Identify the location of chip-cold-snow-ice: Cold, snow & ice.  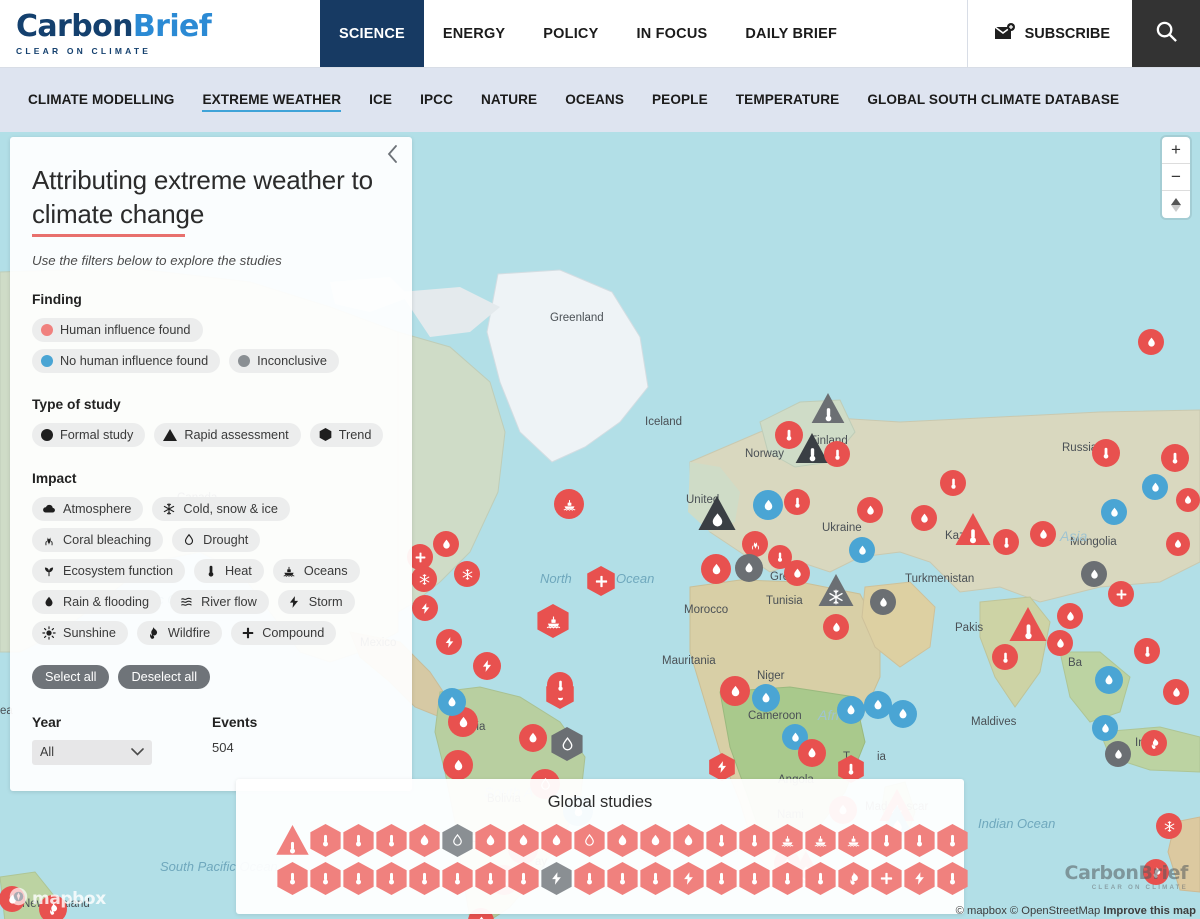
(221, 508).